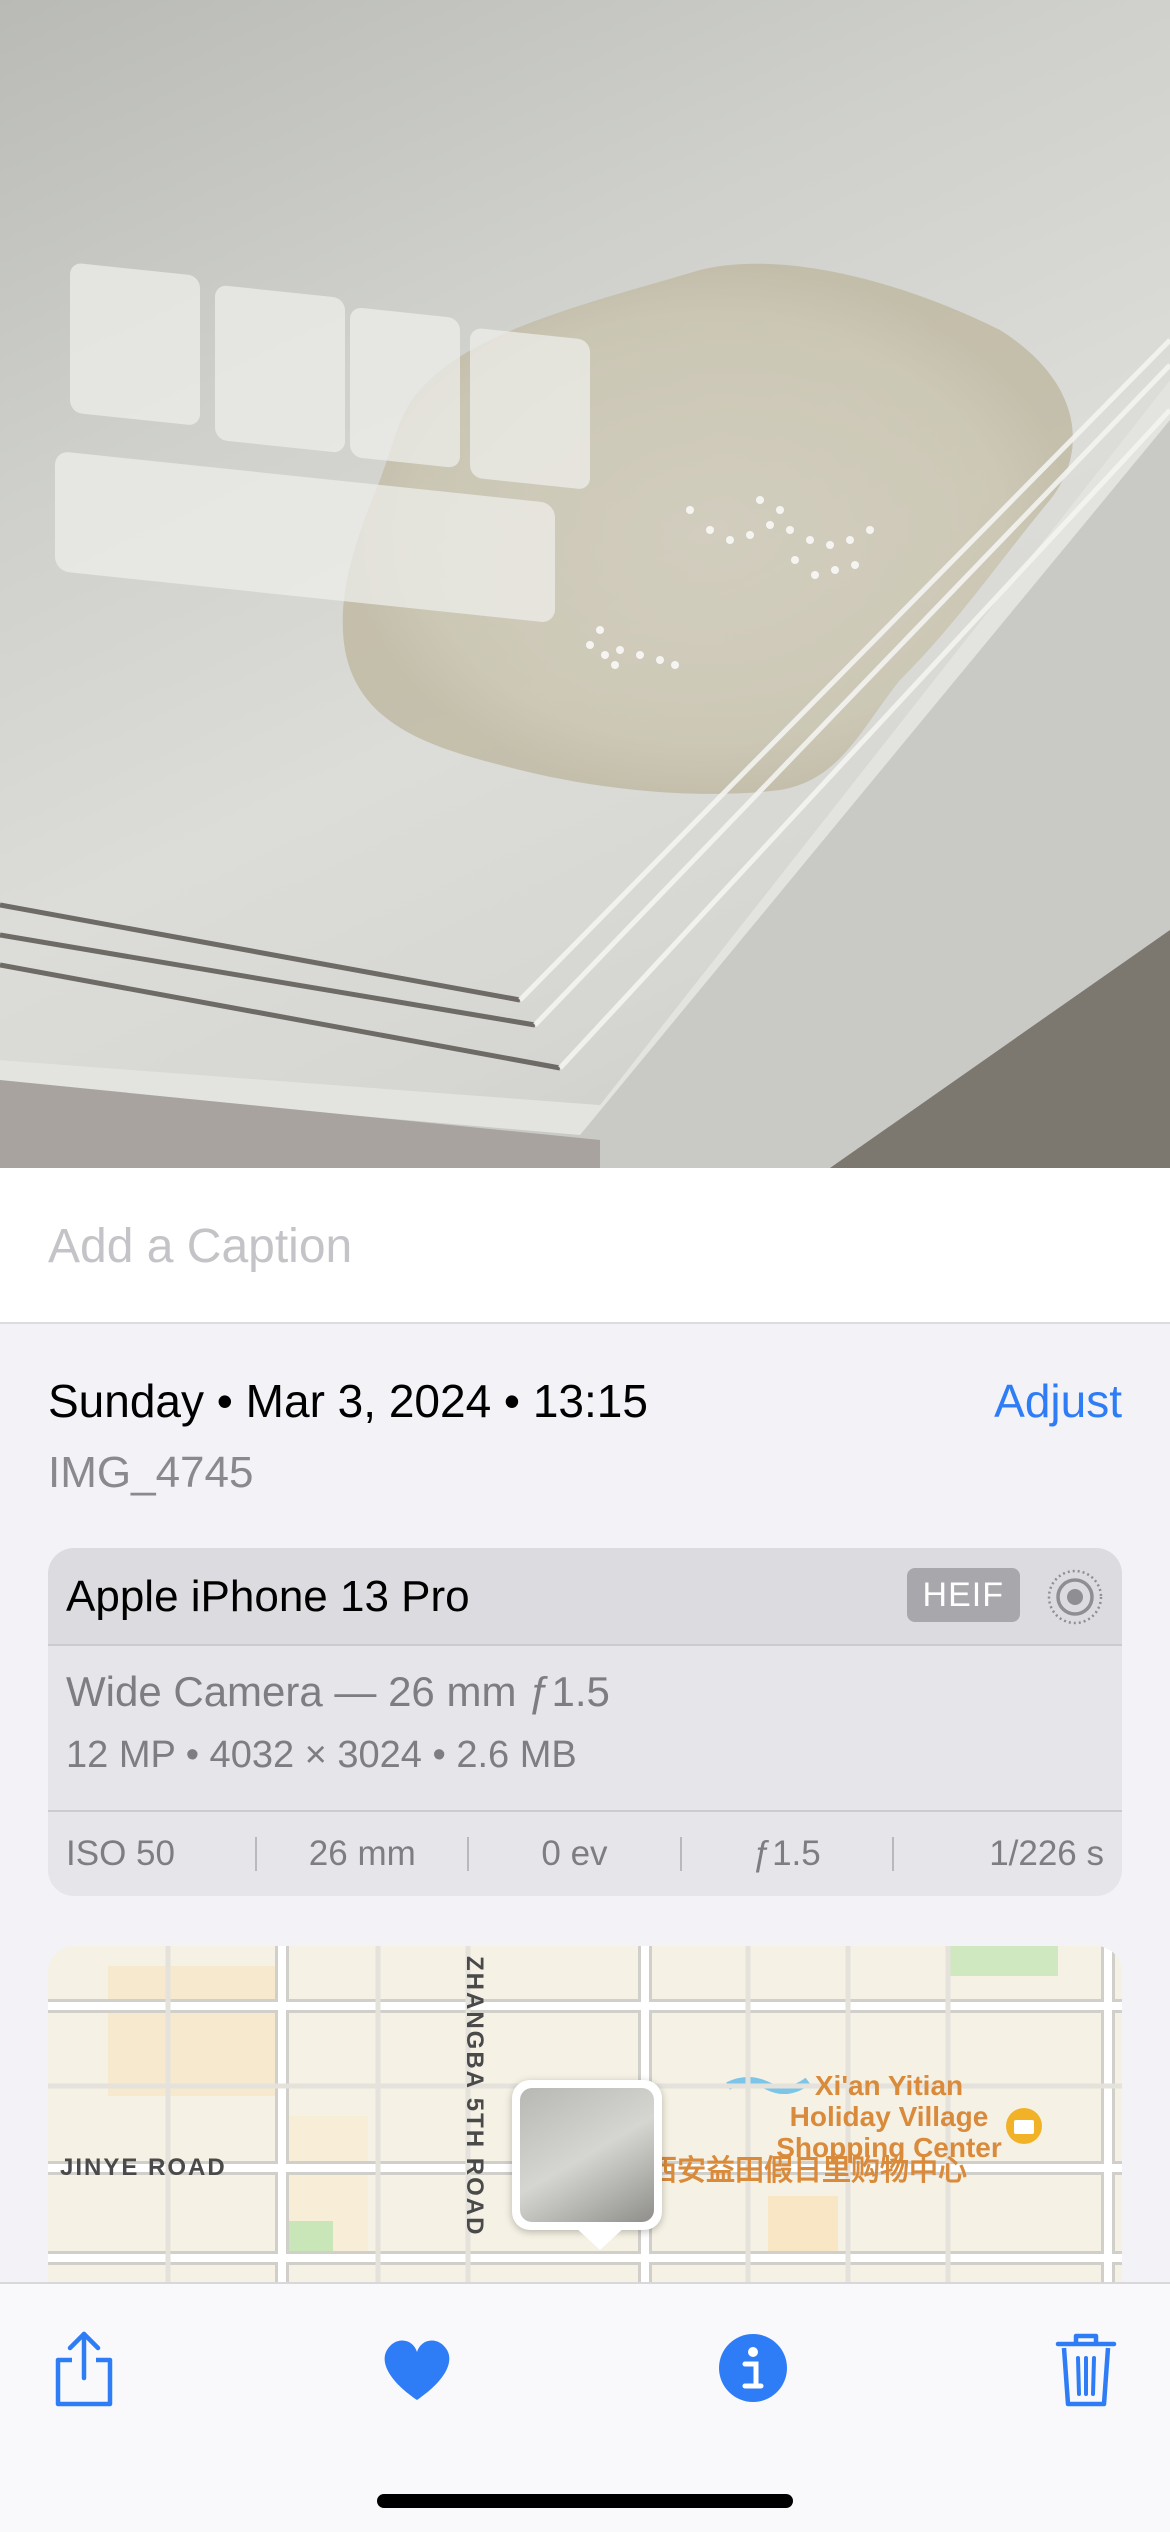 The height and width of the screenshot is (2532, 1170). I want to click on exif-exposure: 0 ev, so click(574, 1853).